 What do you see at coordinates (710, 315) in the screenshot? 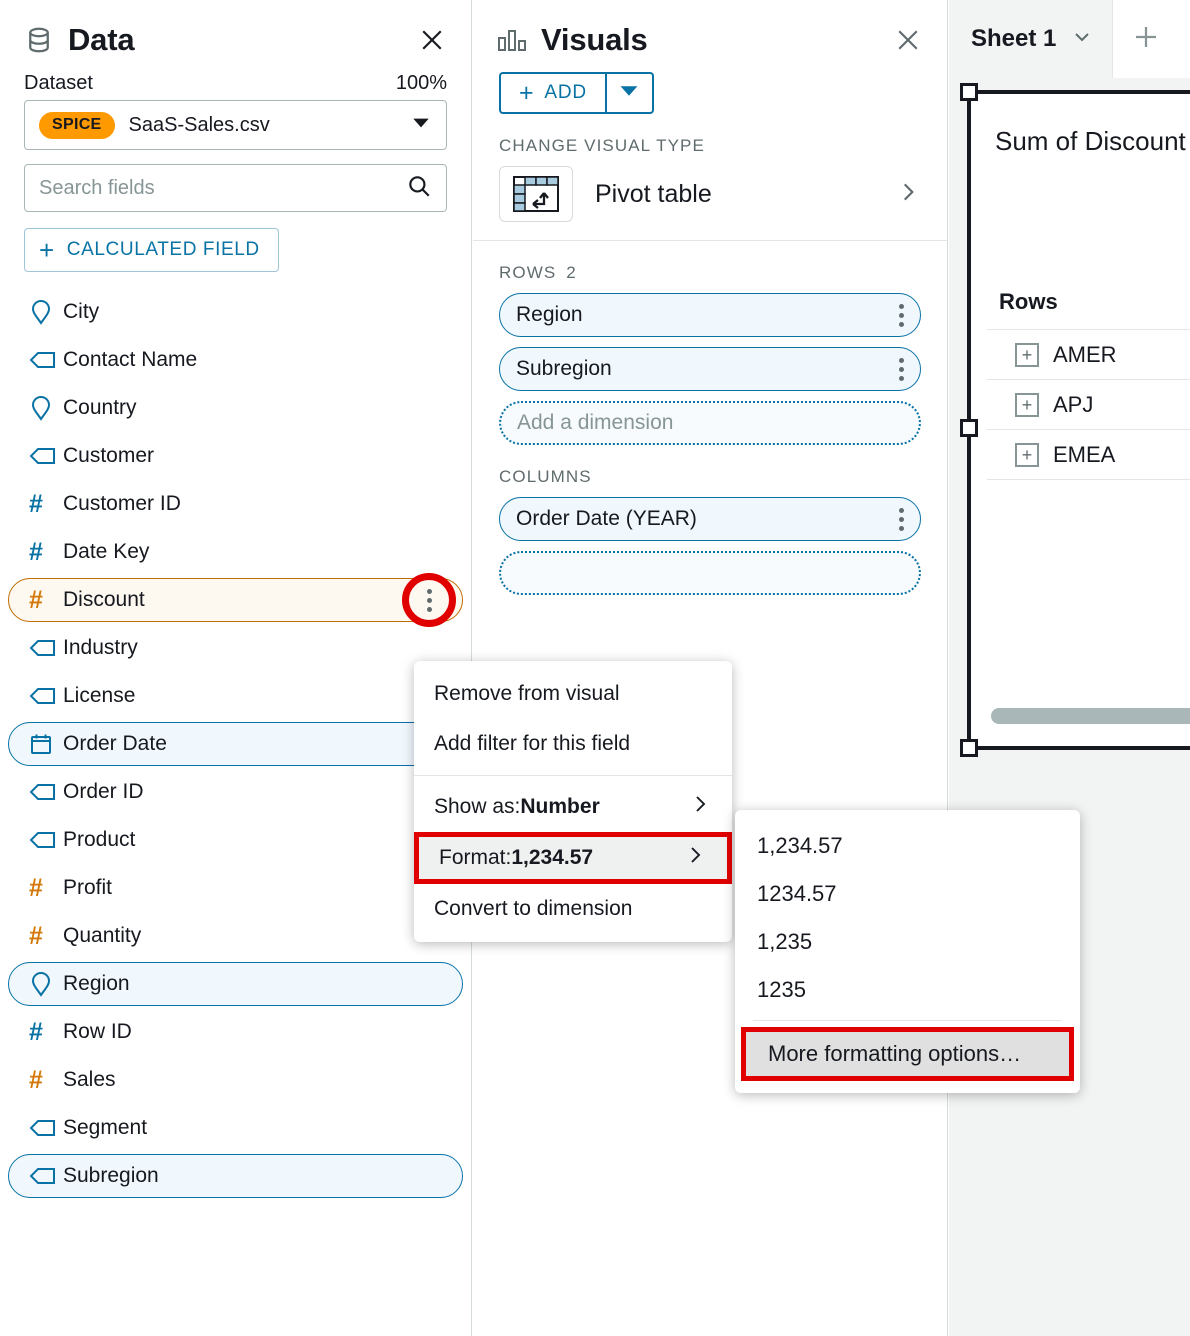
I see `rows-pill-region: Region` at bounding box center [710, 315].